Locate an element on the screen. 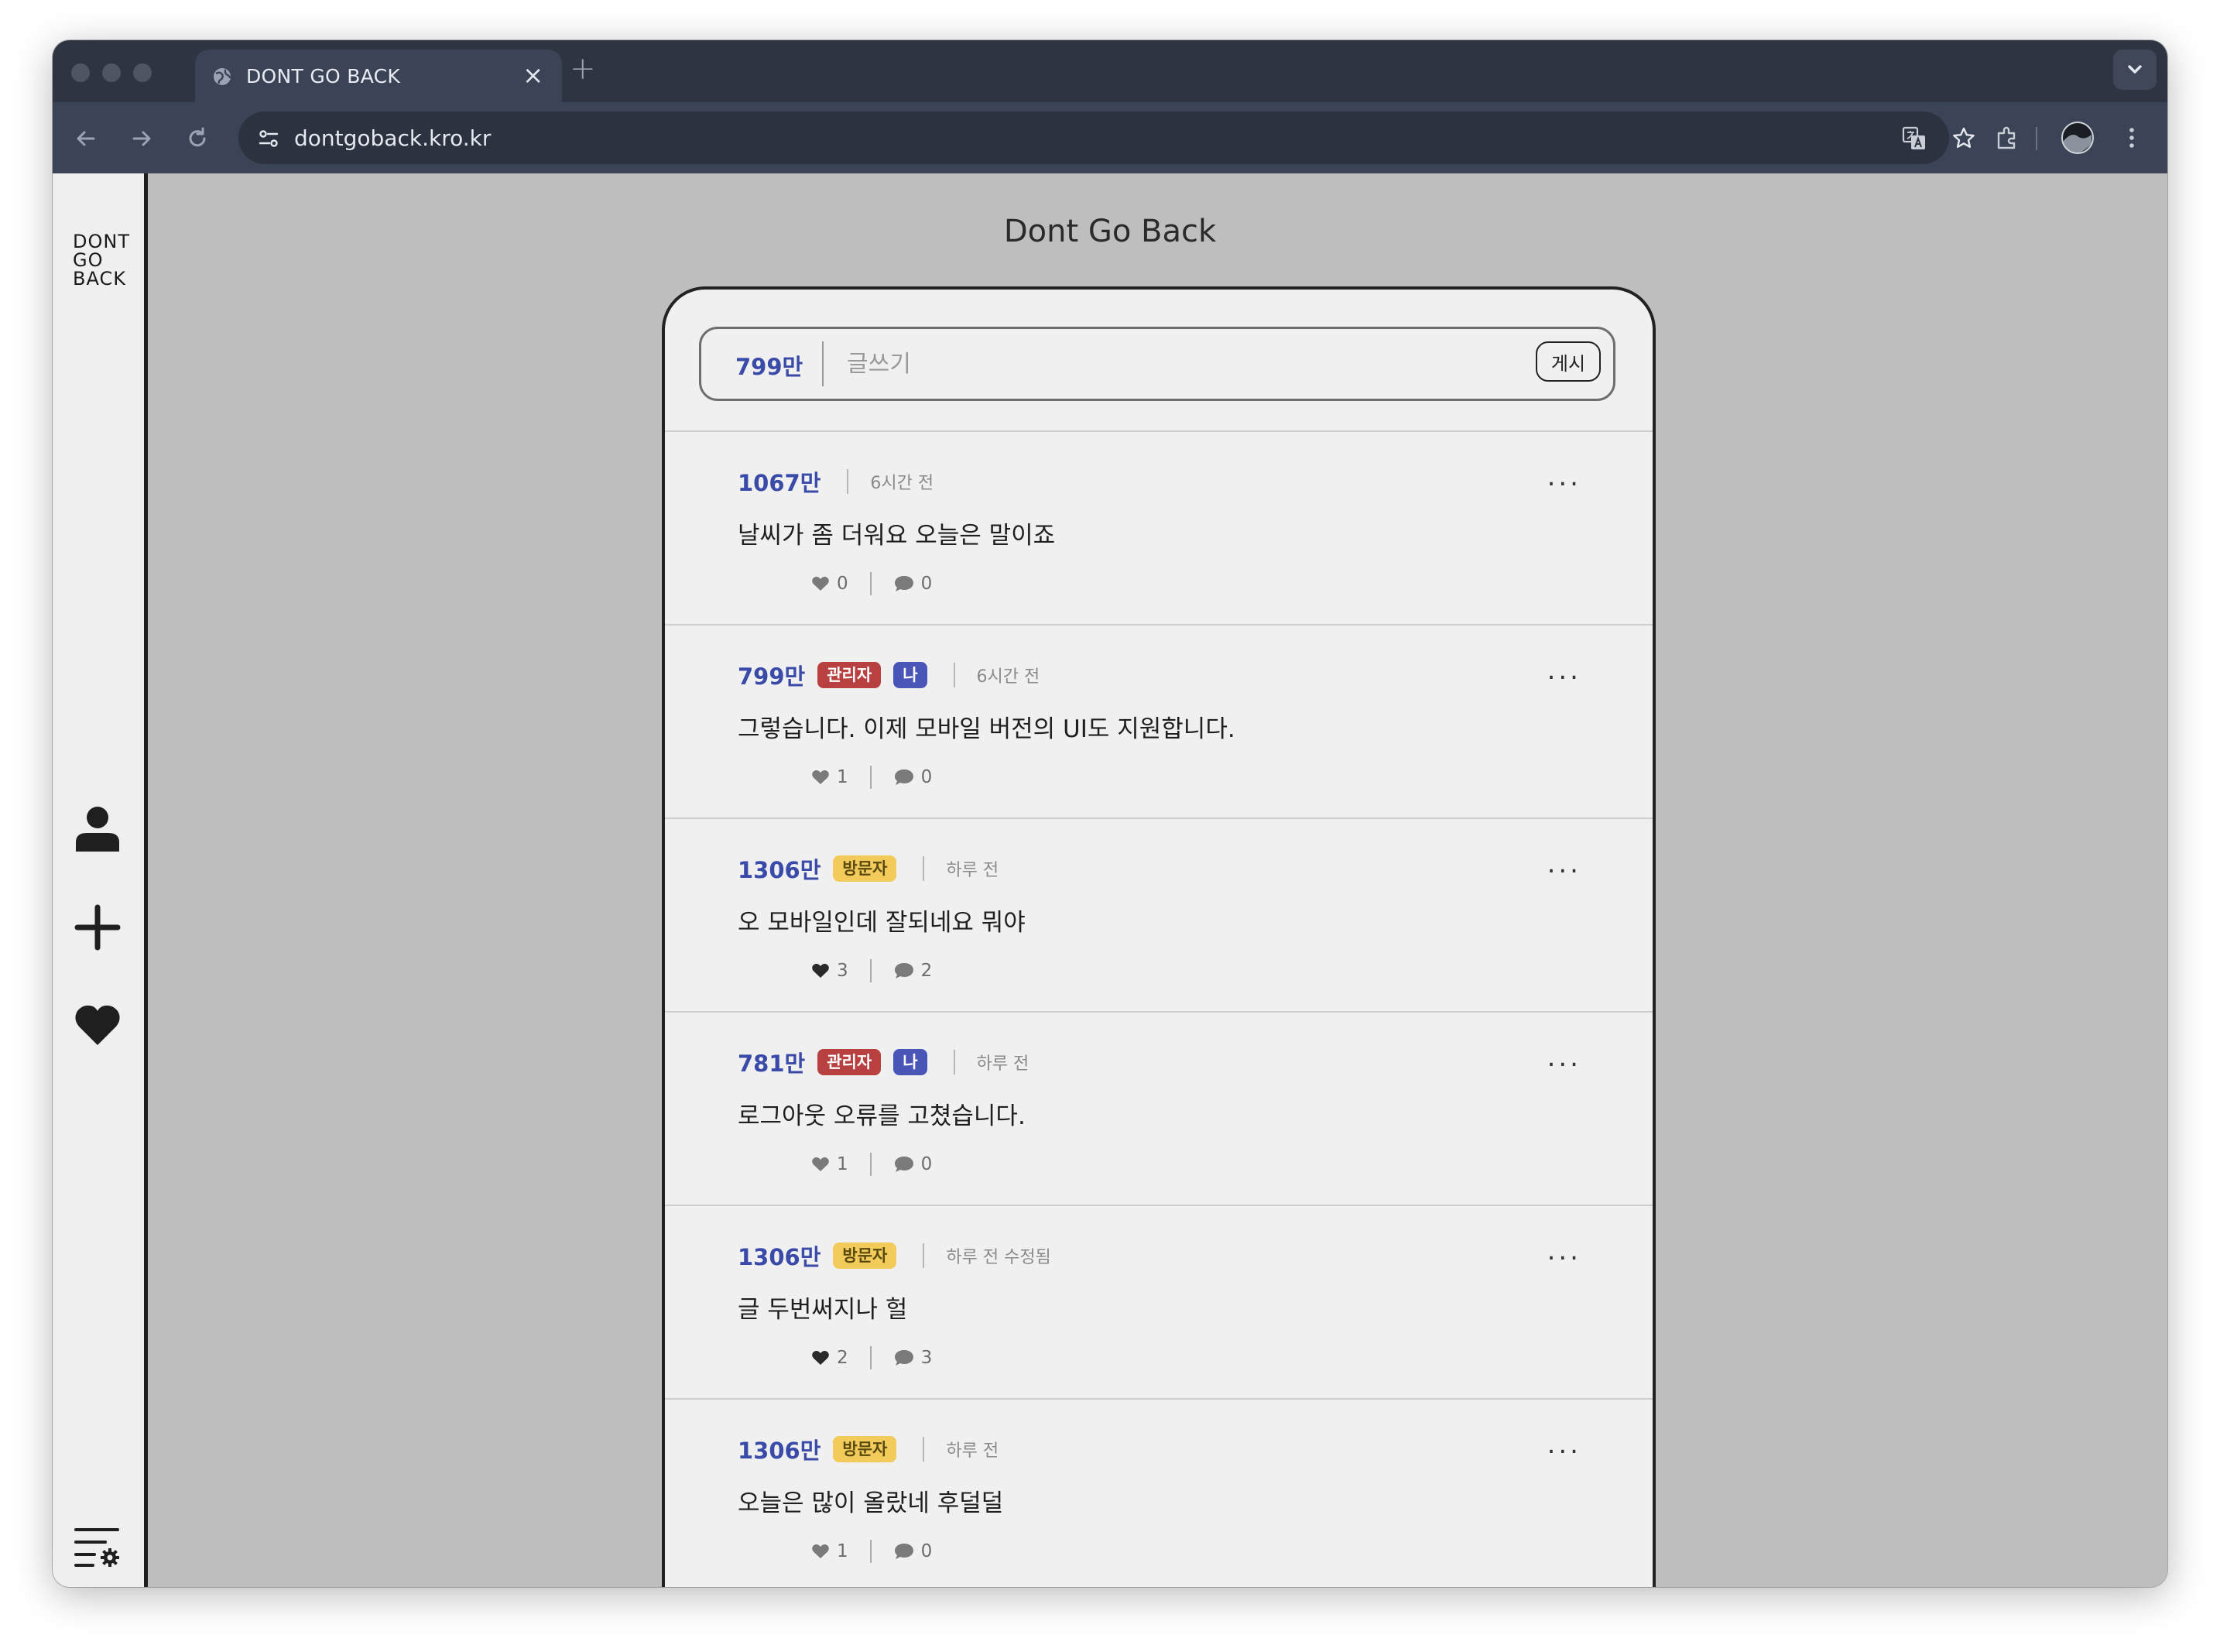 This screenshot has width=2220, height=1652. back-arrow-icon is located at coordinates (86, 139).